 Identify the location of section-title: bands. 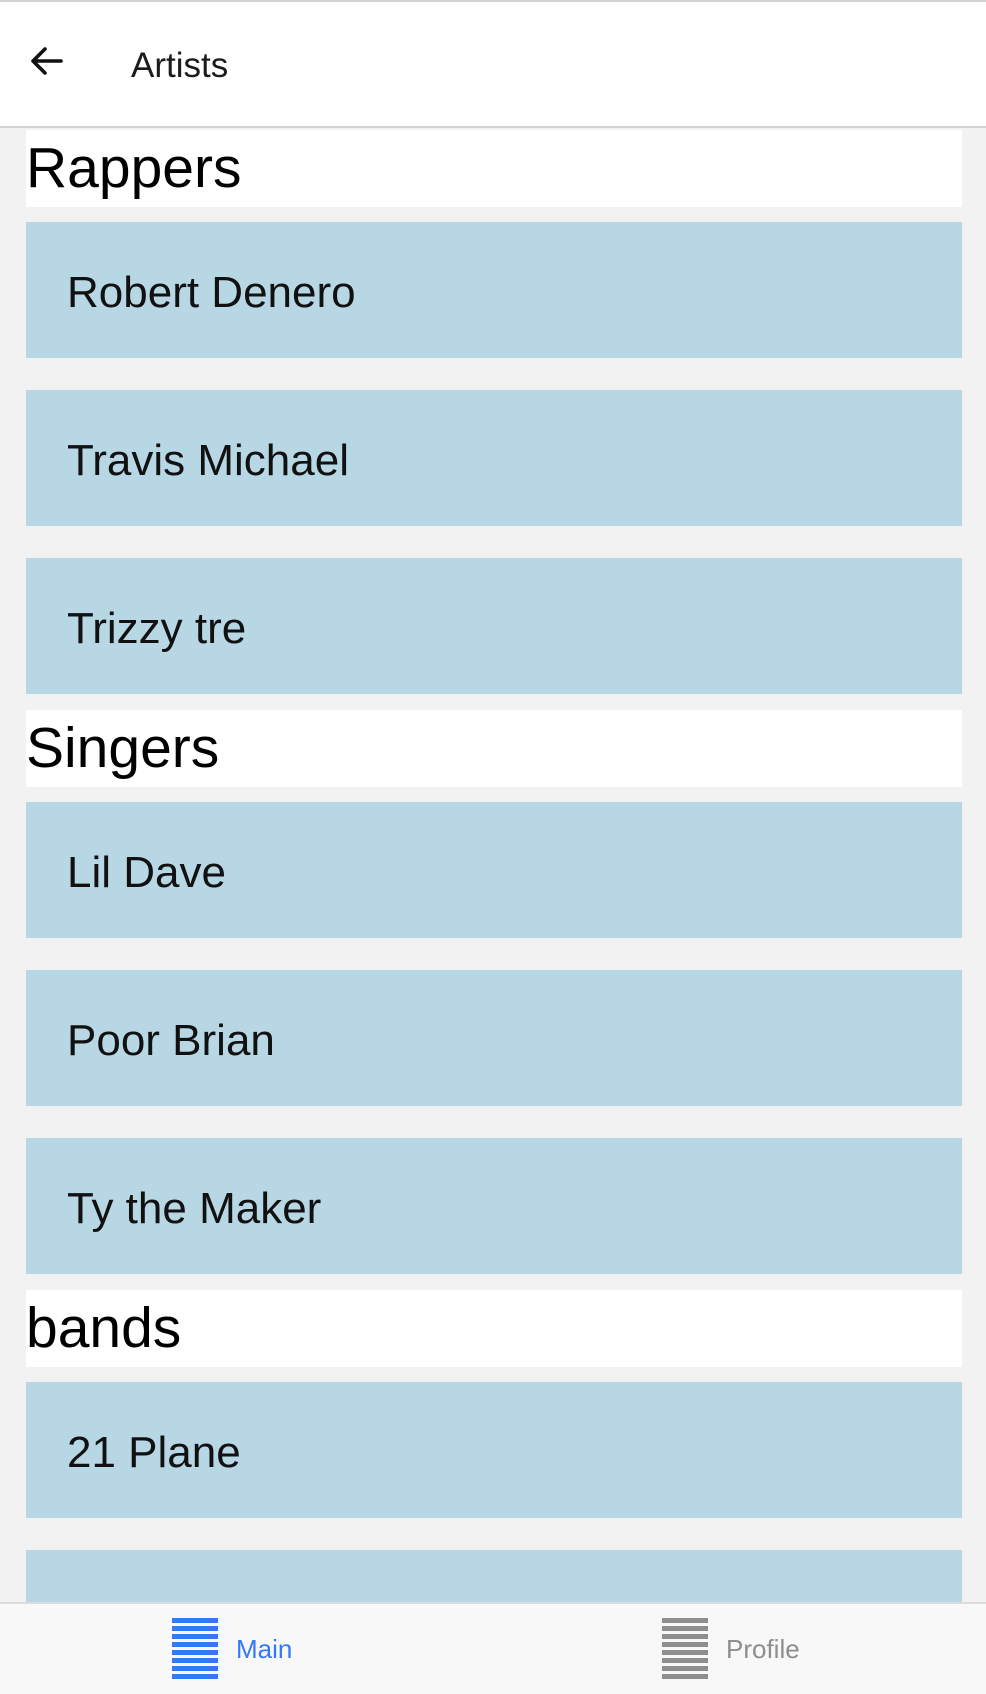
(104, 1328).